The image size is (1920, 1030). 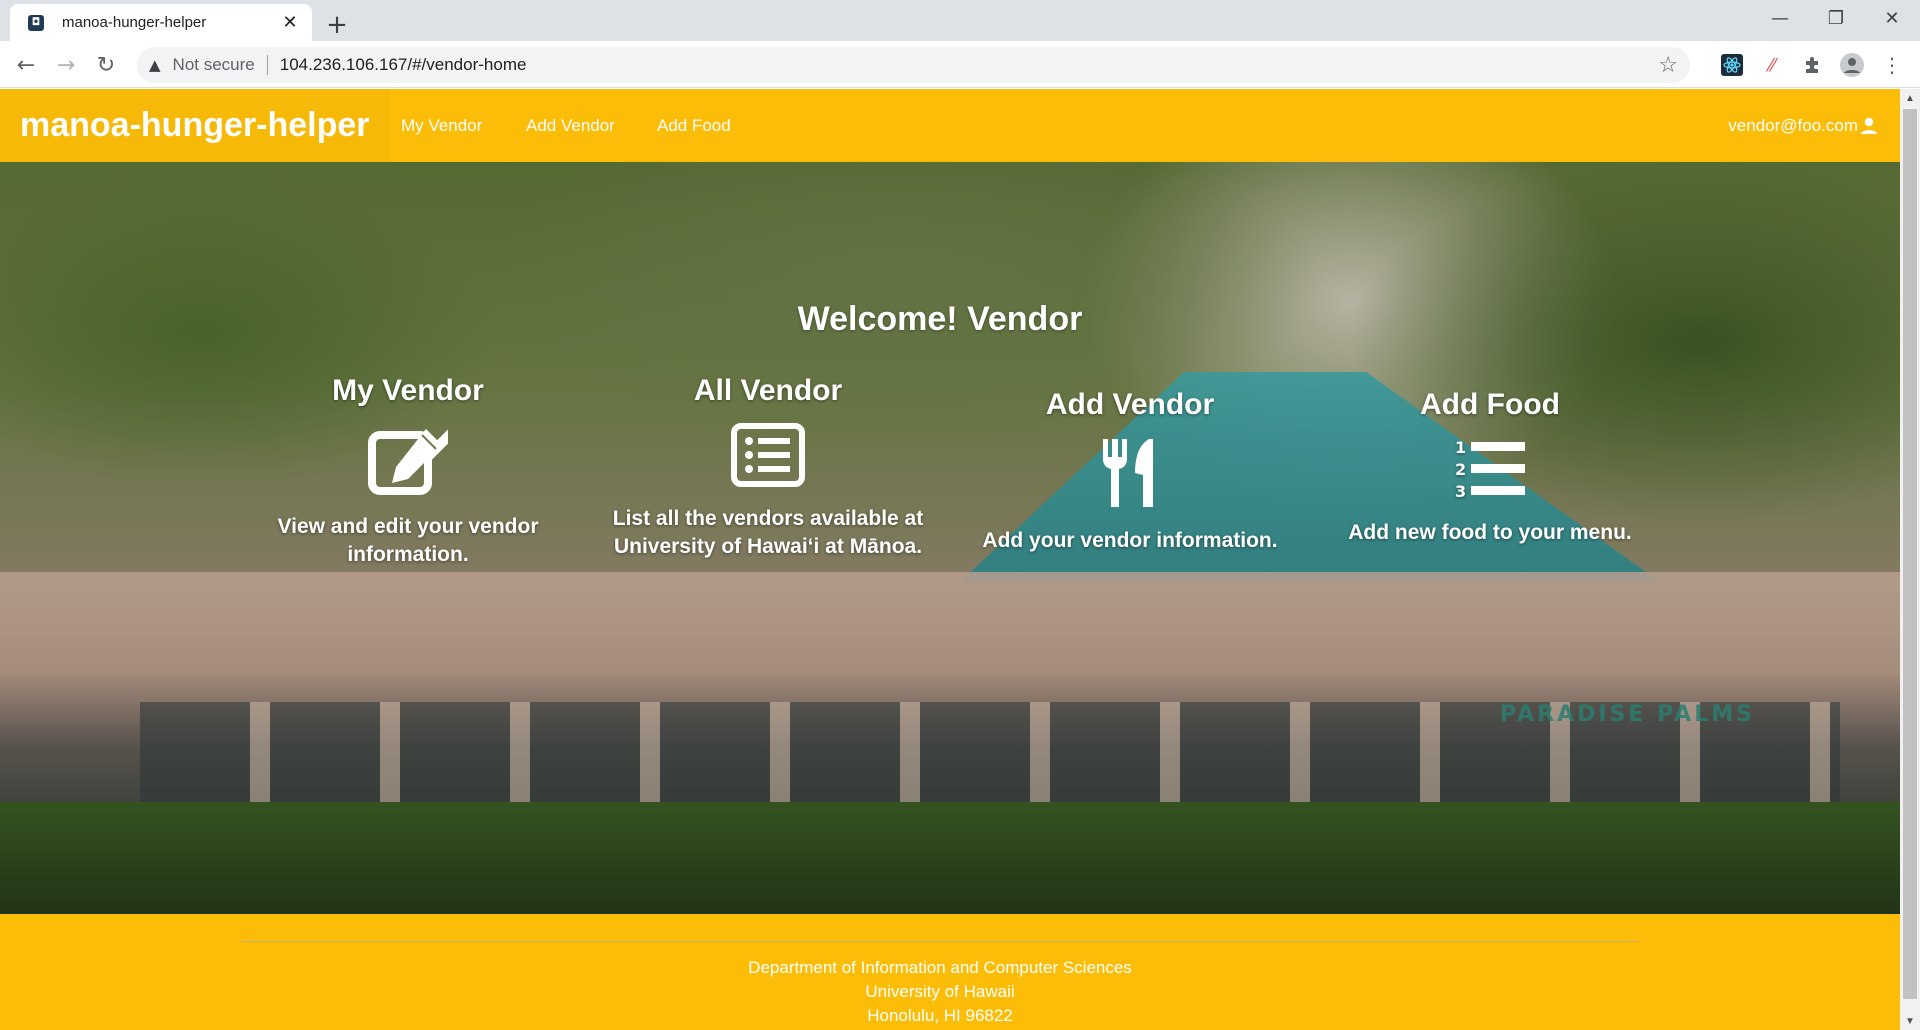 What do you see at coordinates (768, 390) in the screenshot?
I see `card-title: All Vendor` at bounding box center [768, 390].